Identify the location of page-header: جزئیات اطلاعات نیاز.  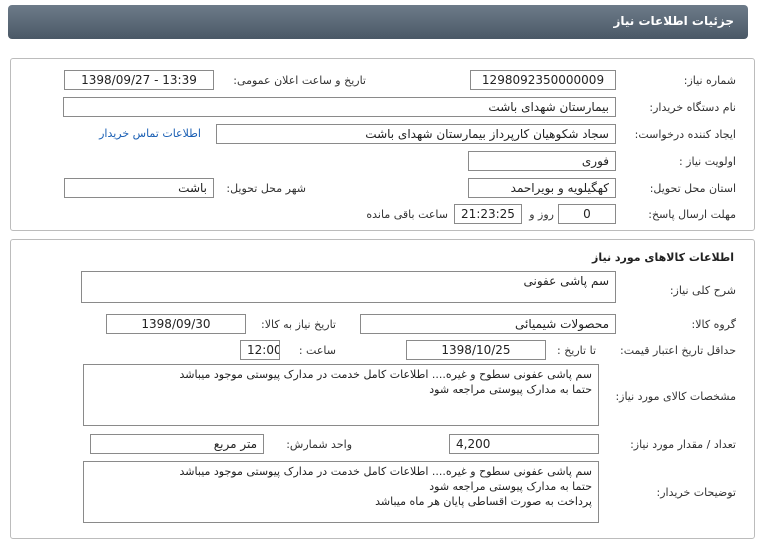
(378, 22).